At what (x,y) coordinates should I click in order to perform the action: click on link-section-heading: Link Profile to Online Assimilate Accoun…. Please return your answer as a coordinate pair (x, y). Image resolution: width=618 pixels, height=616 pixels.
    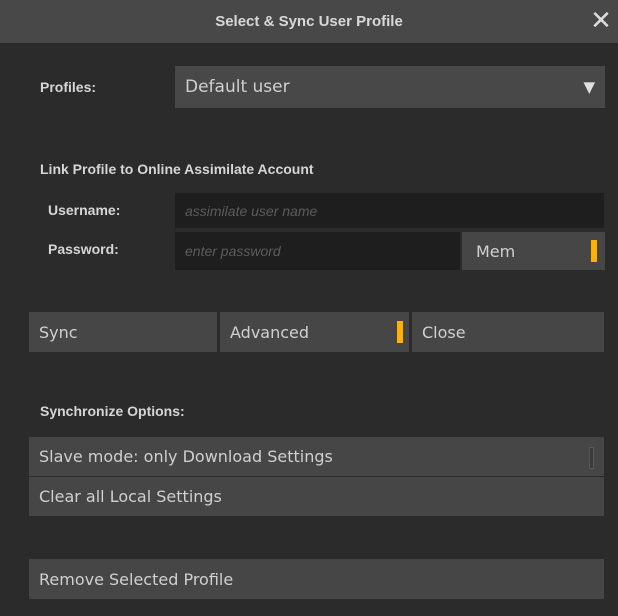
    Looking at the image, I should click on (177, 169).